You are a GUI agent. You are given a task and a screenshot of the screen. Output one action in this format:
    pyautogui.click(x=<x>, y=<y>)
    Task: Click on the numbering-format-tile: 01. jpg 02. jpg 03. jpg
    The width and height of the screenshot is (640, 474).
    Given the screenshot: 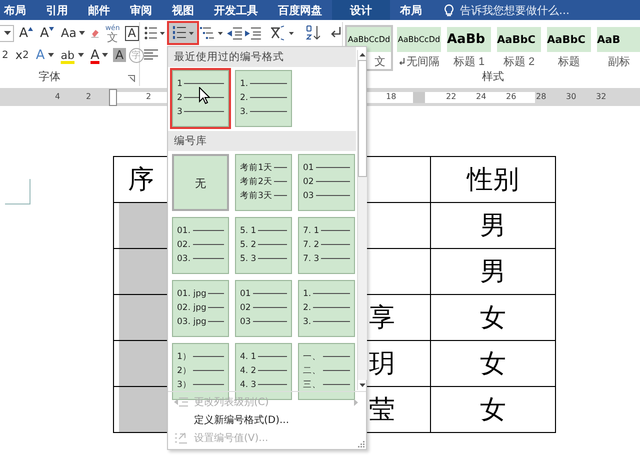 What is the action you would take?
    pyautogui.click(x=200, y=308)
    